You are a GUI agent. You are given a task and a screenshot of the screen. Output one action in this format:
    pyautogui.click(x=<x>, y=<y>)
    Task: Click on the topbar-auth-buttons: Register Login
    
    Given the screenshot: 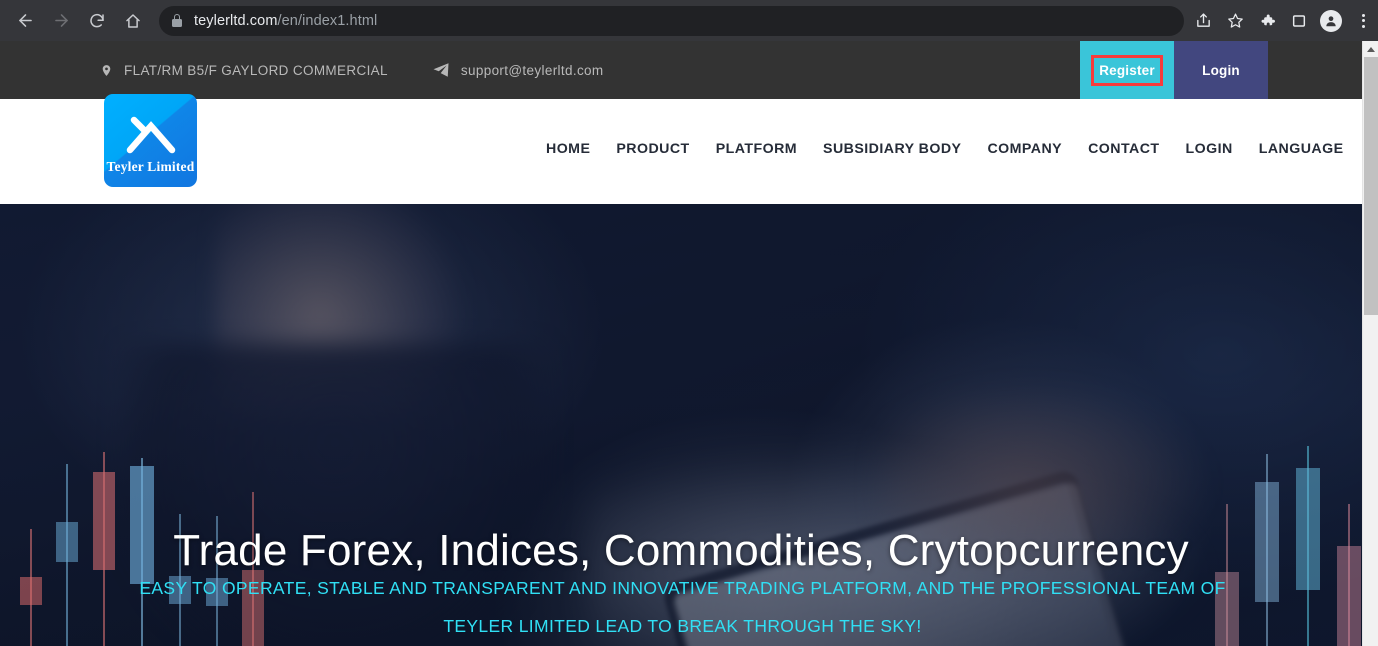 What is the action you would take?
    pyautogui.click(x=1174, y=70)
    